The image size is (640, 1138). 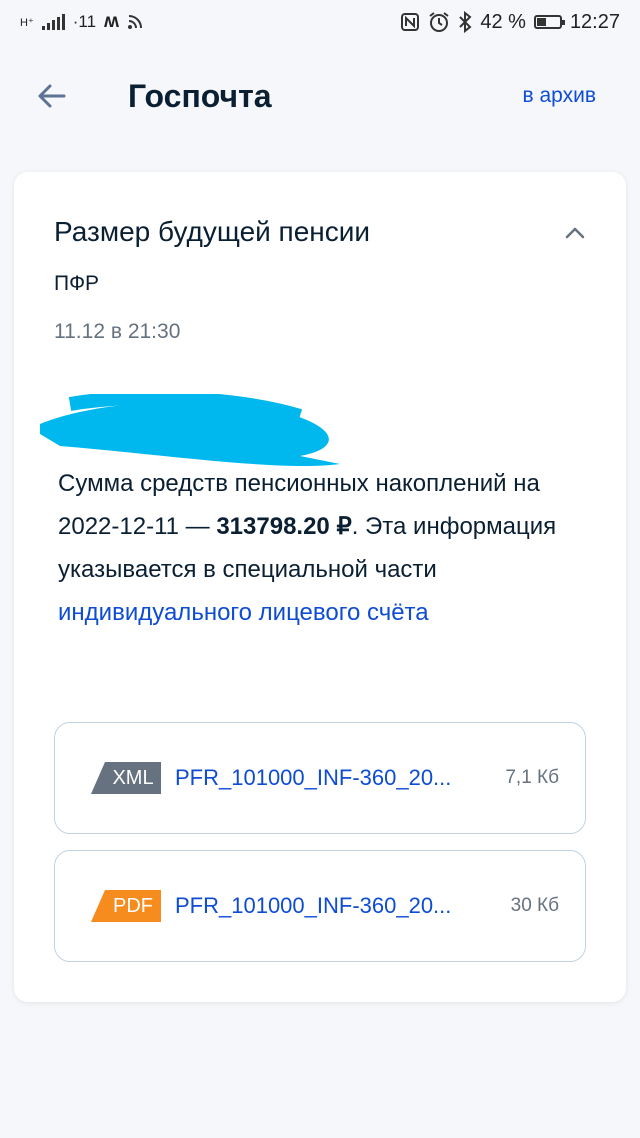 What do you see at coordinates (77, 283) in the screenshot?
I see `message-sender: ПФР` at bounding box center [77, 283].